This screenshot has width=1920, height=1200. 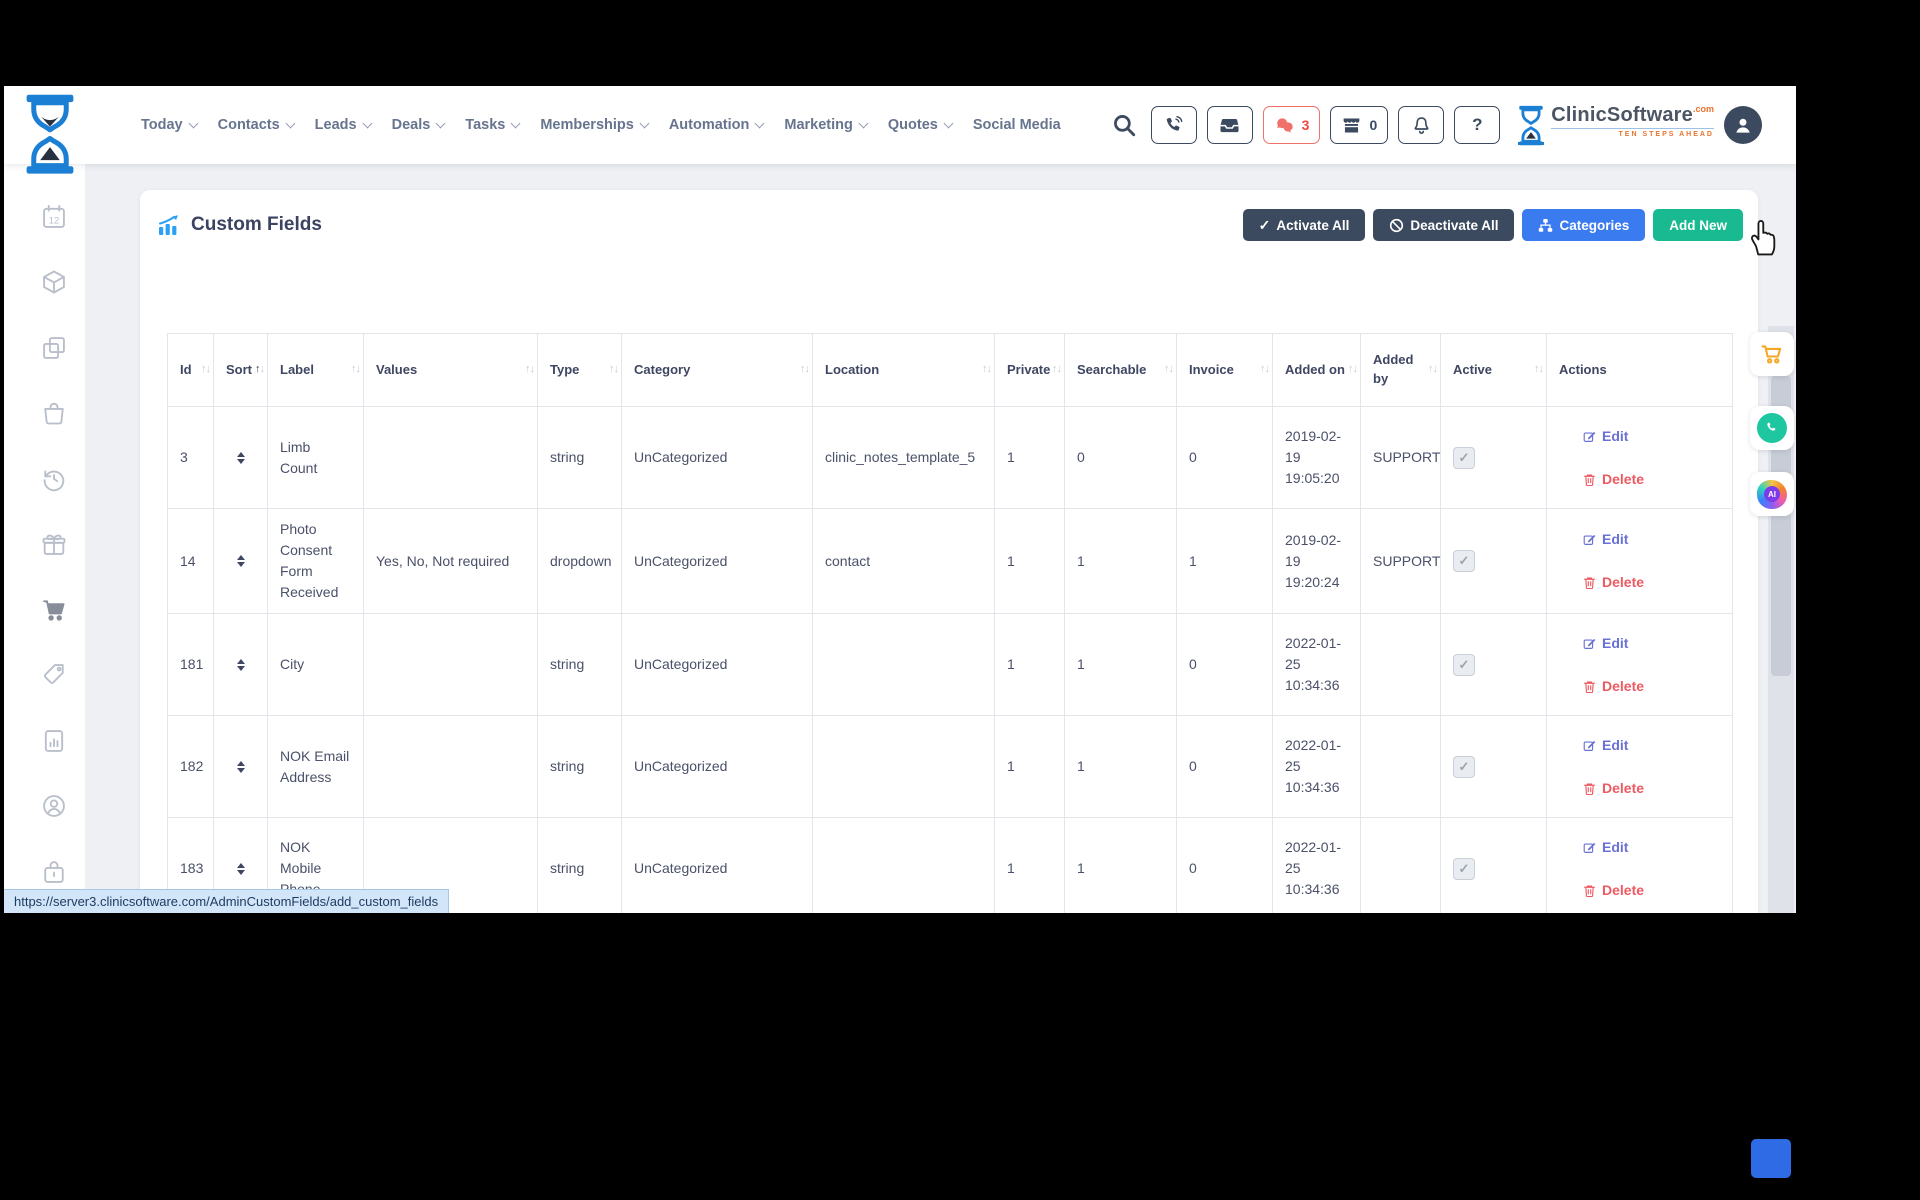 What do you see at coordinates (1421, 125) in the screenshot?
I see `notifications-button` at bounding box center [1421, 125].